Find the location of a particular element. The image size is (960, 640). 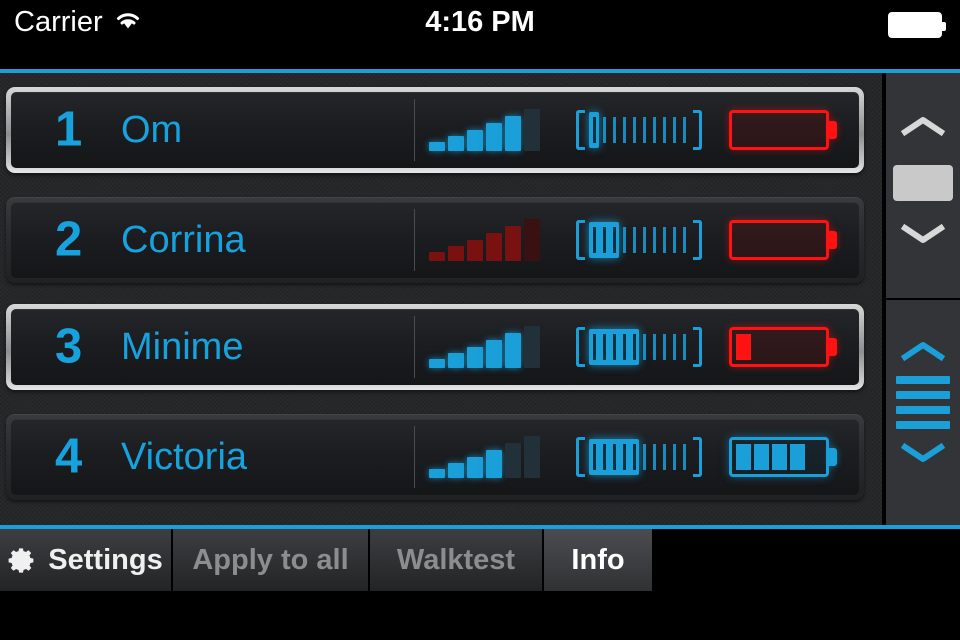

clock-label: 4:16 PM is located at coordinates (480, 22).